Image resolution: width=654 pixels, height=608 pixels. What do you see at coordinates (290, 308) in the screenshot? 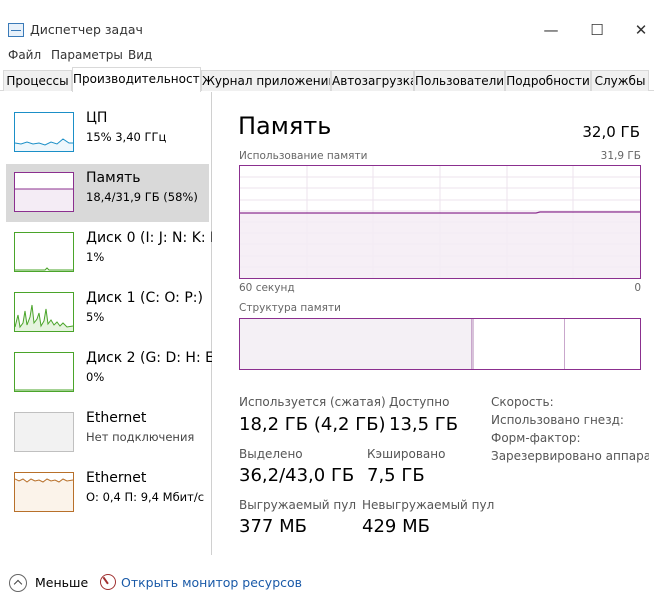
I see `composition-label: Структура памяти` at bounding box center [290, 308].